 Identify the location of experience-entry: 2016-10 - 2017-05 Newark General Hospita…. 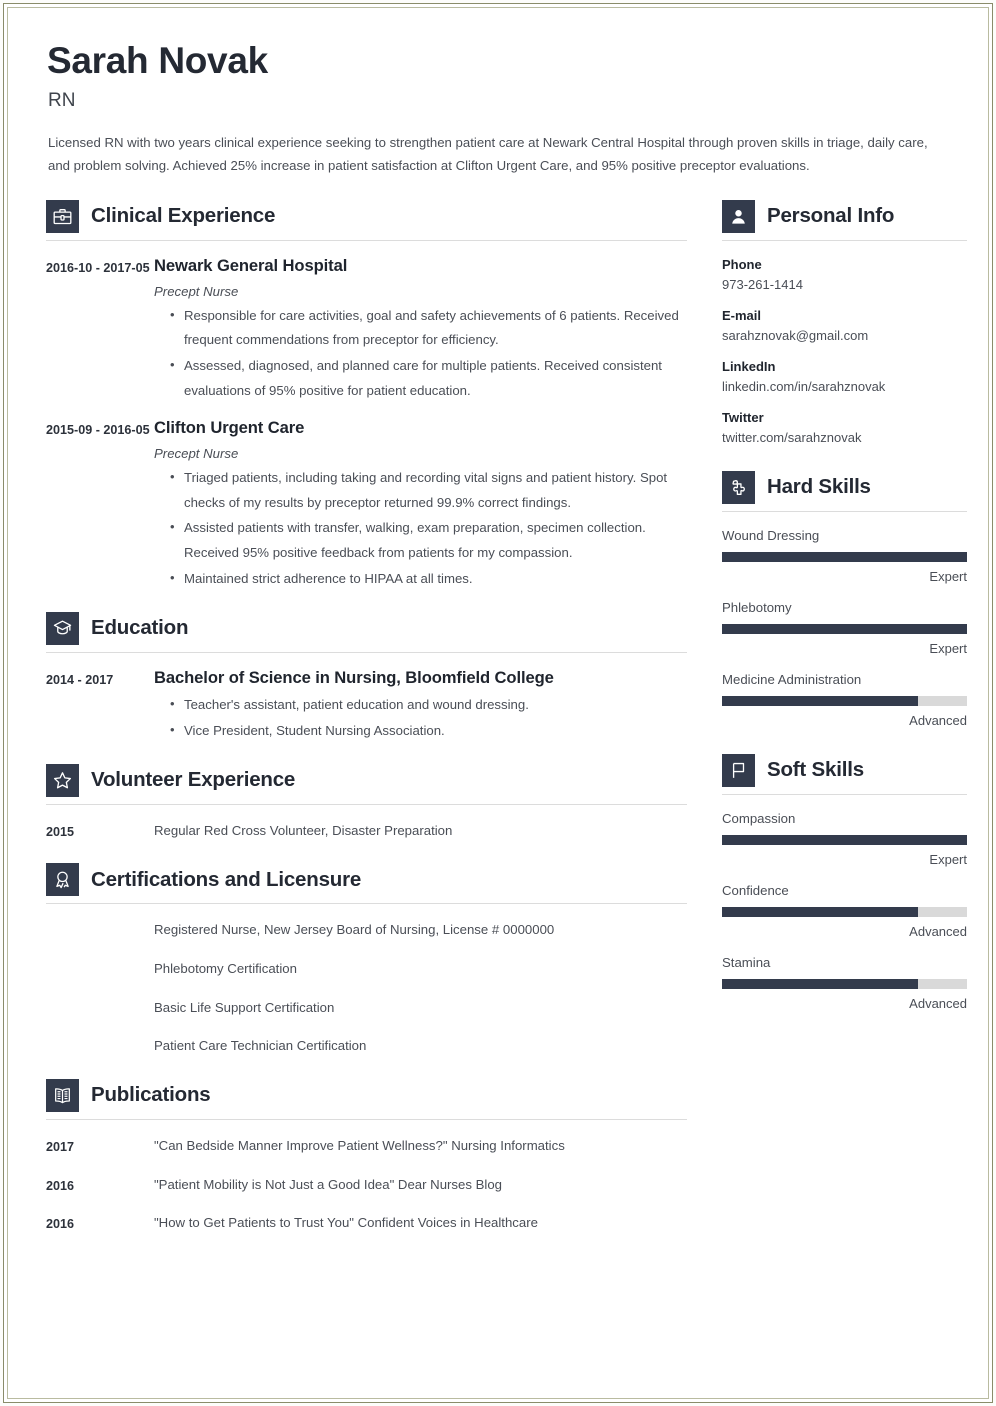
(366, 329).